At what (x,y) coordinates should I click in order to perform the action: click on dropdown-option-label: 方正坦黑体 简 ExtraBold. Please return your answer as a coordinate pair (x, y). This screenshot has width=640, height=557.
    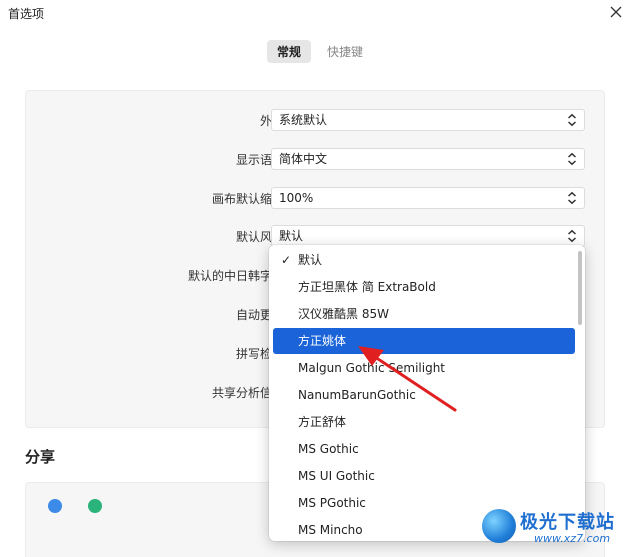
    Looking at the image, I should click on (367, 287).